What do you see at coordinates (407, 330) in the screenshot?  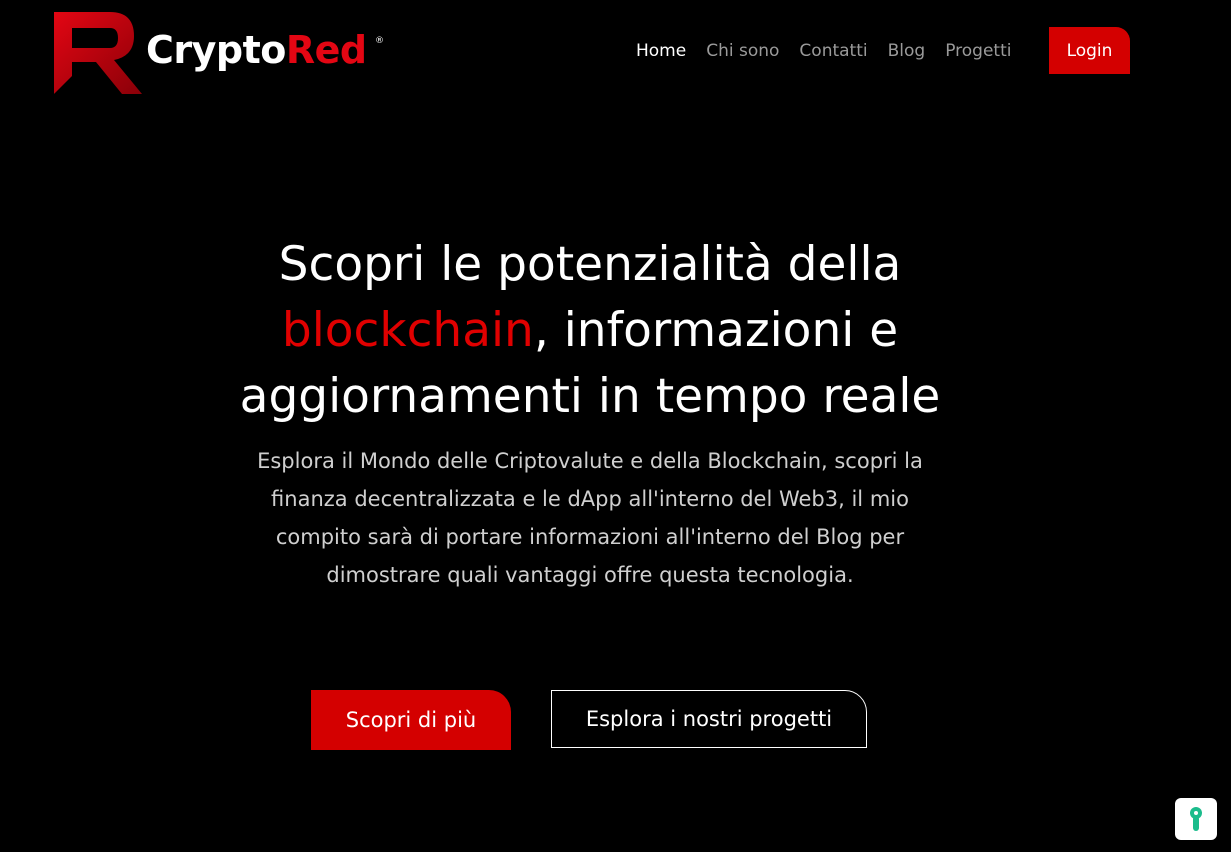 I see `hero-title-highlight: blockchain` at bounding box center [407, 330].